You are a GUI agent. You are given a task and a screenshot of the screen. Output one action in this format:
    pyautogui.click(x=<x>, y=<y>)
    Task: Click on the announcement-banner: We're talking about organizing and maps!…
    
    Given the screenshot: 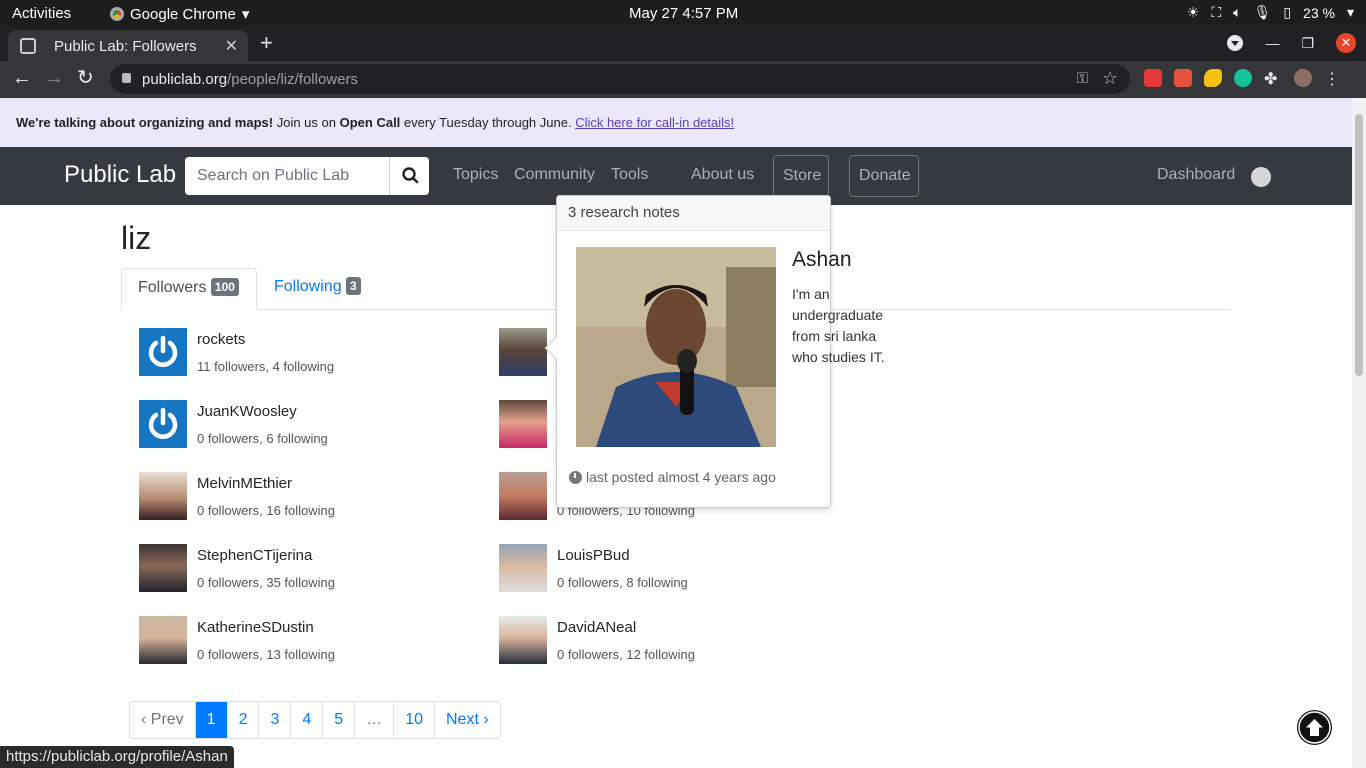 What is the action you would take?
    pyautogui.click(x=676, y=122)
    